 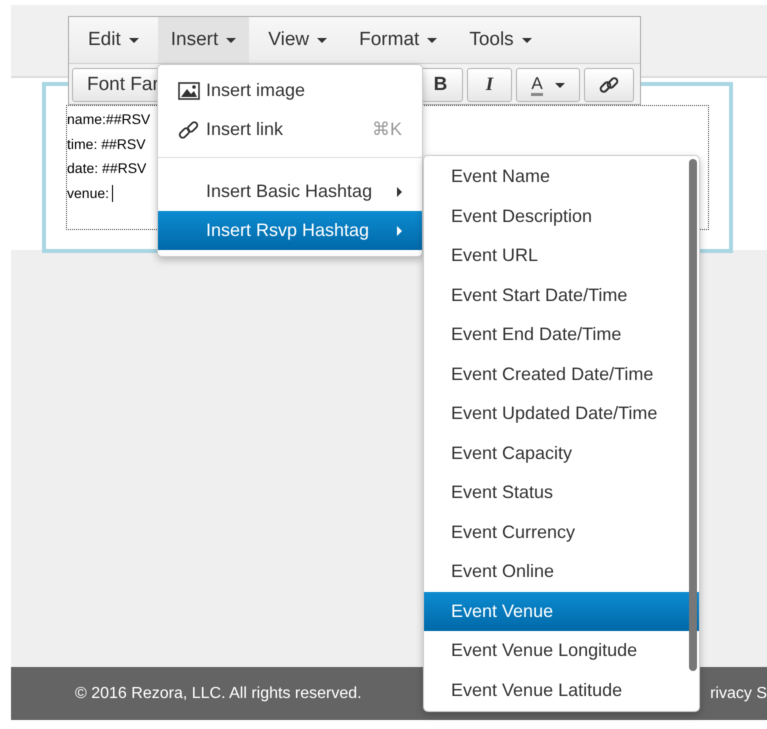 What do you see at coordinates (561, 492) in the screenshot?
I see `menu-item: Event Status` at bounding box center [561, 492].